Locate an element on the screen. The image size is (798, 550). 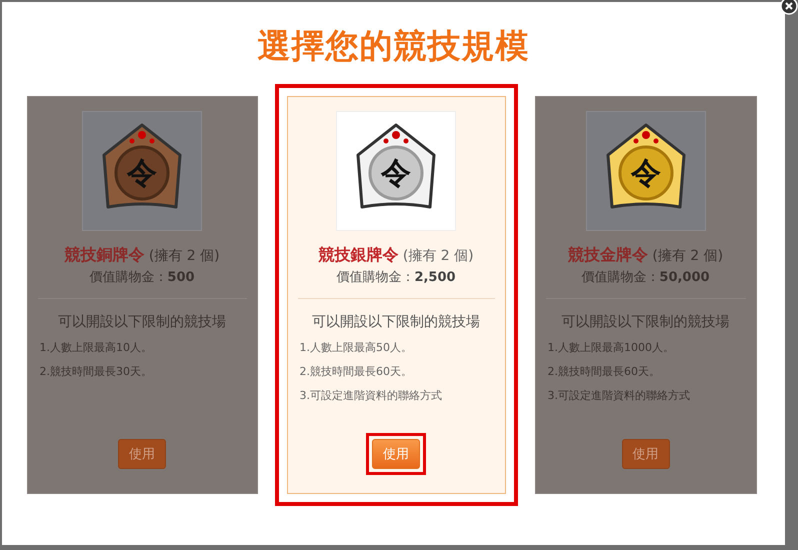
dialog-title: 選擇您的競技規模 is located at coordinates (393, 46).